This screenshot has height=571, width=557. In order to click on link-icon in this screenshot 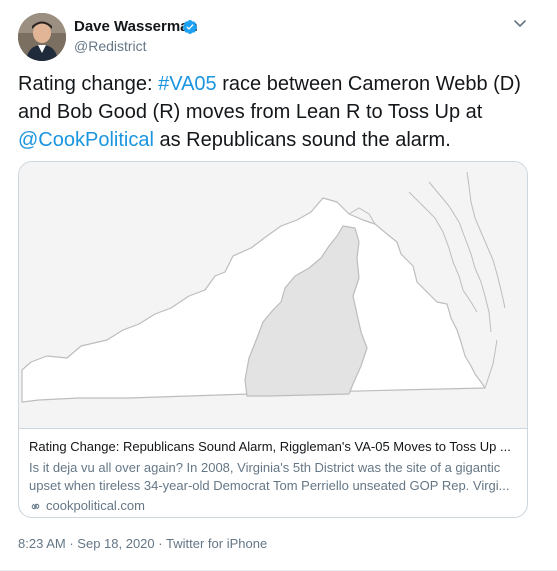, I will do `click(35, 506)`.